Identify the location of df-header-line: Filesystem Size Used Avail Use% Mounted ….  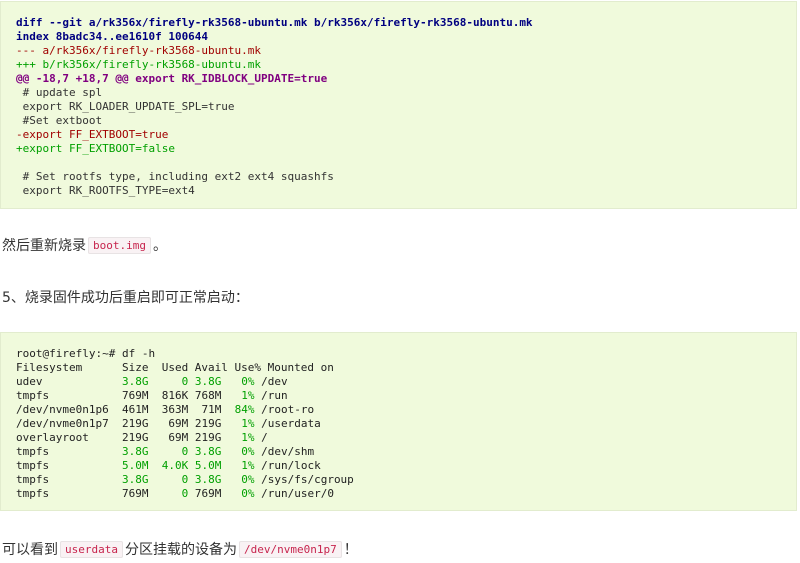
(175, 367).